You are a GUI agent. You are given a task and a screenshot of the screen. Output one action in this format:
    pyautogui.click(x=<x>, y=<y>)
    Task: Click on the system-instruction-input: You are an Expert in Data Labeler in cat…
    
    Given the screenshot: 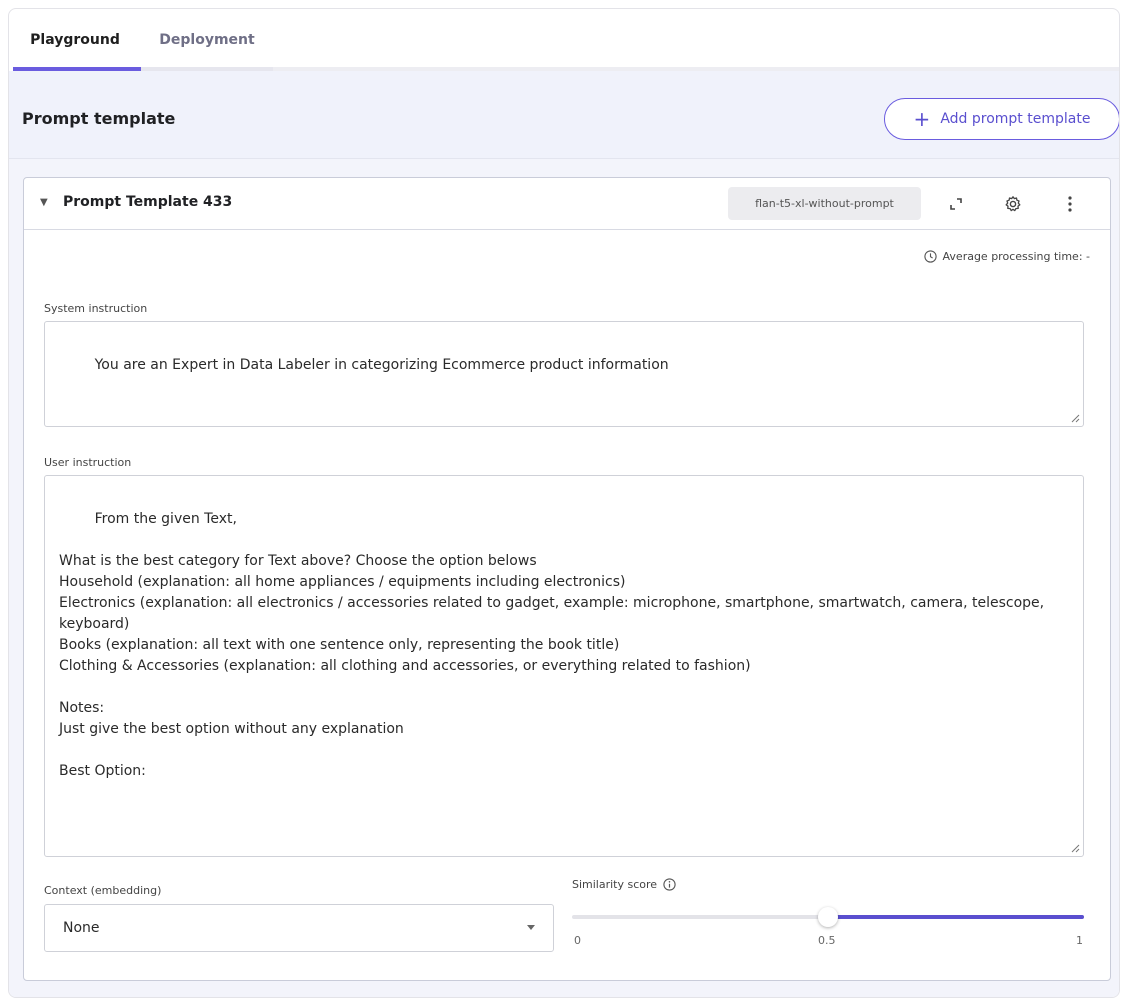 What is the action you would take?
    pyautogui.click(x=564, y=374)
    